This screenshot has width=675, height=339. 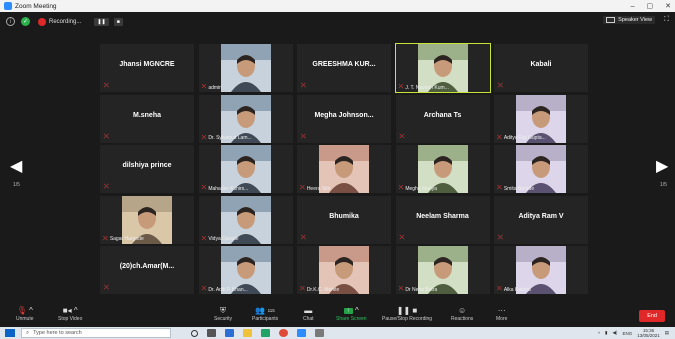 I want to click on security-label: Security, so click(x=223, y=319).